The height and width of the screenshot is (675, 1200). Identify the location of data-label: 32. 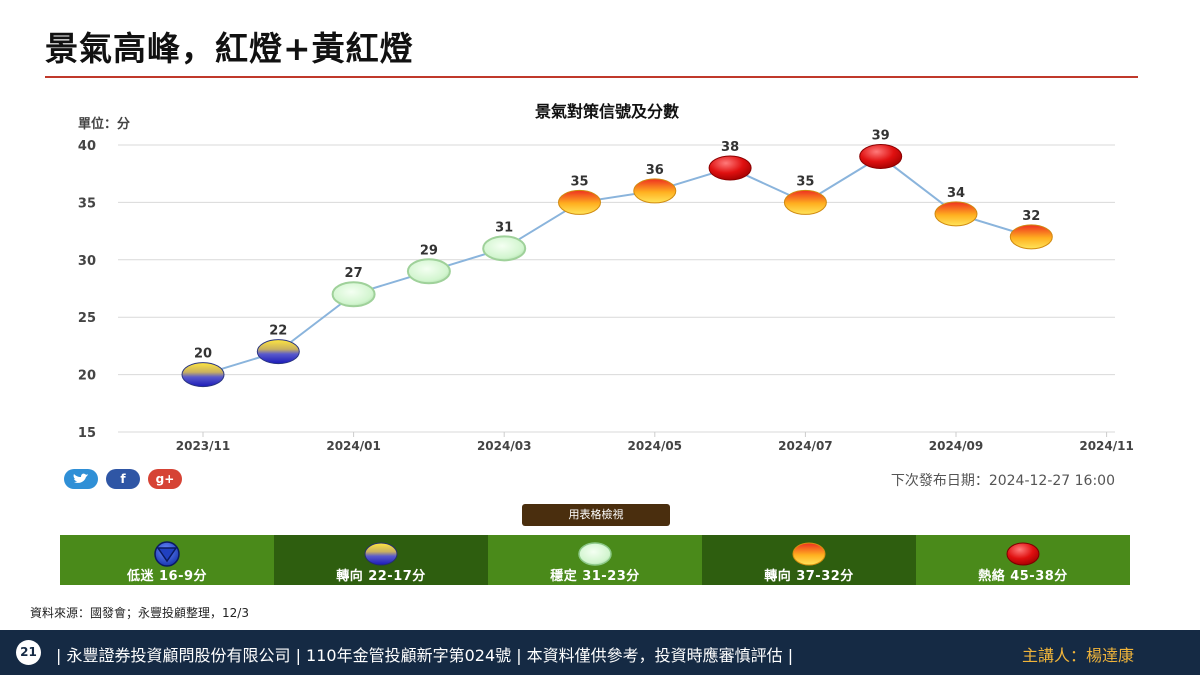
(1031, 216).